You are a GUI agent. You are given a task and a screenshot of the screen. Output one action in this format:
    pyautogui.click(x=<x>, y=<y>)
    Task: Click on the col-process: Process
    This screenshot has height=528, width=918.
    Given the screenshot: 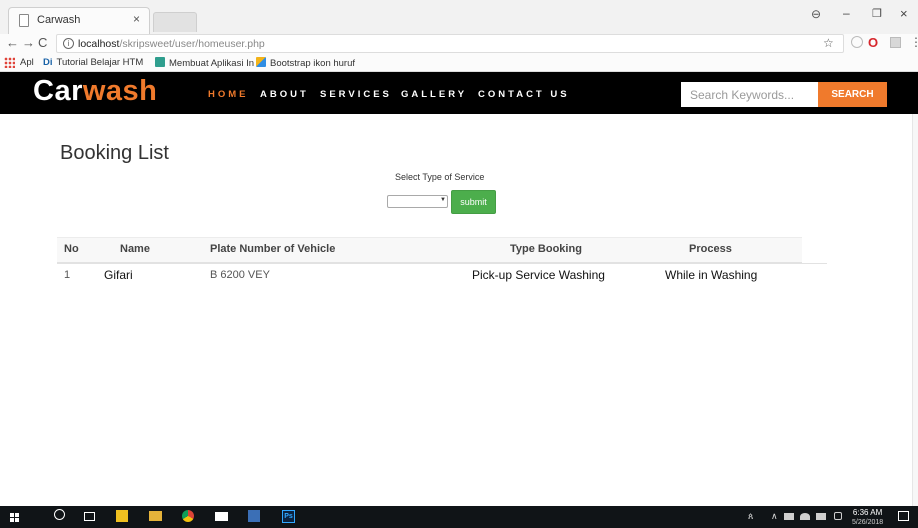 What is the action you would take?
    pyautogui.click(x=710, y=249)
    